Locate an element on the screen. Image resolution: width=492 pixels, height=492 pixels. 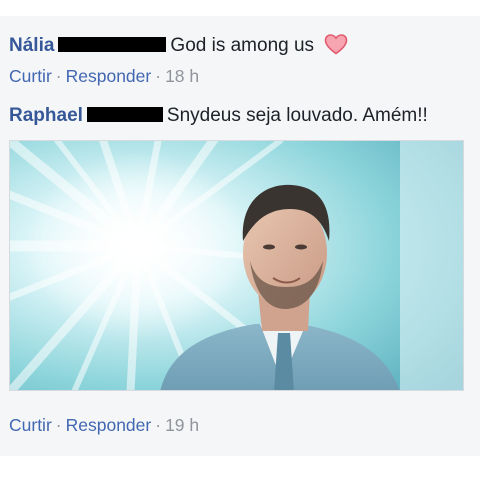
comment-raphael: Raphael Snydeus seja louvado. Amém!! is located at coordinates (218, 116).